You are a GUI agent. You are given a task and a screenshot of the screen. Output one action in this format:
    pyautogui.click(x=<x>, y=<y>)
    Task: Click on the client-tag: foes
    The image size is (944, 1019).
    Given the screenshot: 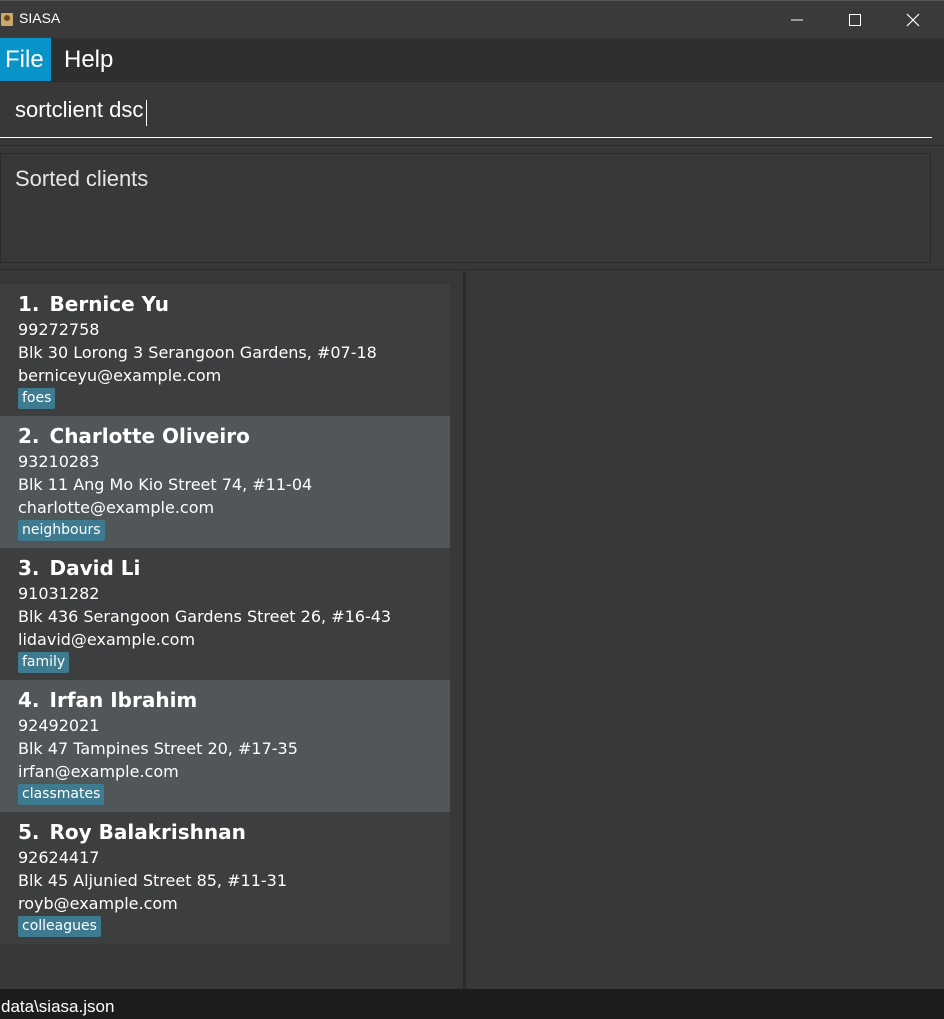 What is the action you would take?
    pyautogui.click(x=37, y=398)
    